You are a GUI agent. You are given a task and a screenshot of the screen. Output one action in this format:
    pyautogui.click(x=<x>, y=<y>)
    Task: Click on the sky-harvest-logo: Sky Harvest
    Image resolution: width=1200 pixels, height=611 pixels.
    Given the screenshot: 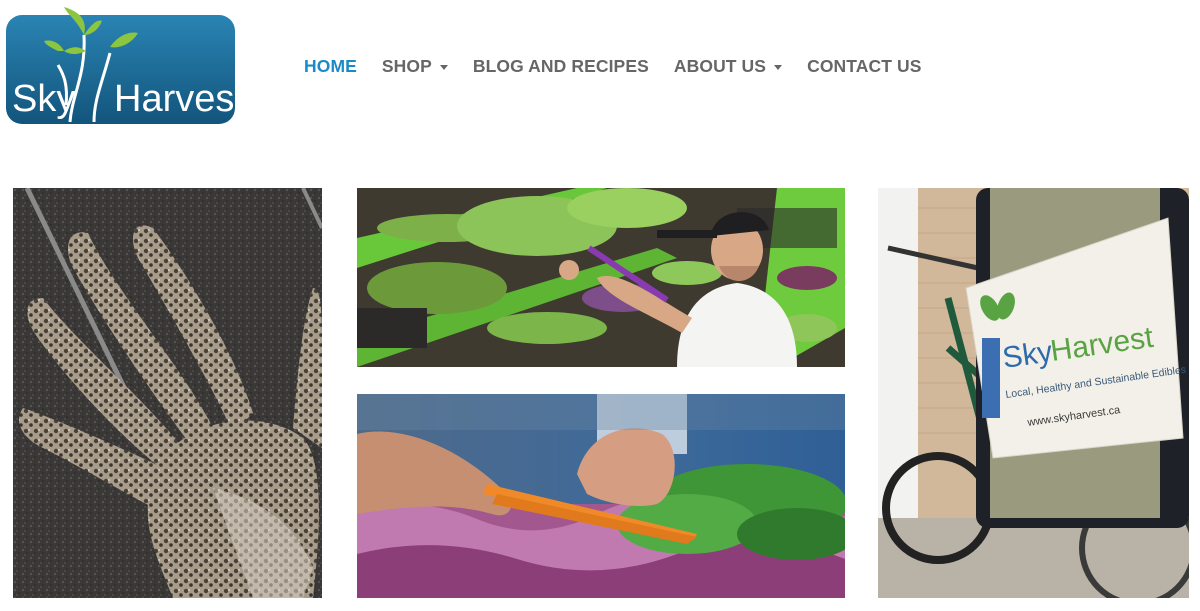 What is the action you would take?
    pyautogui.click(x=120, y=65)
    